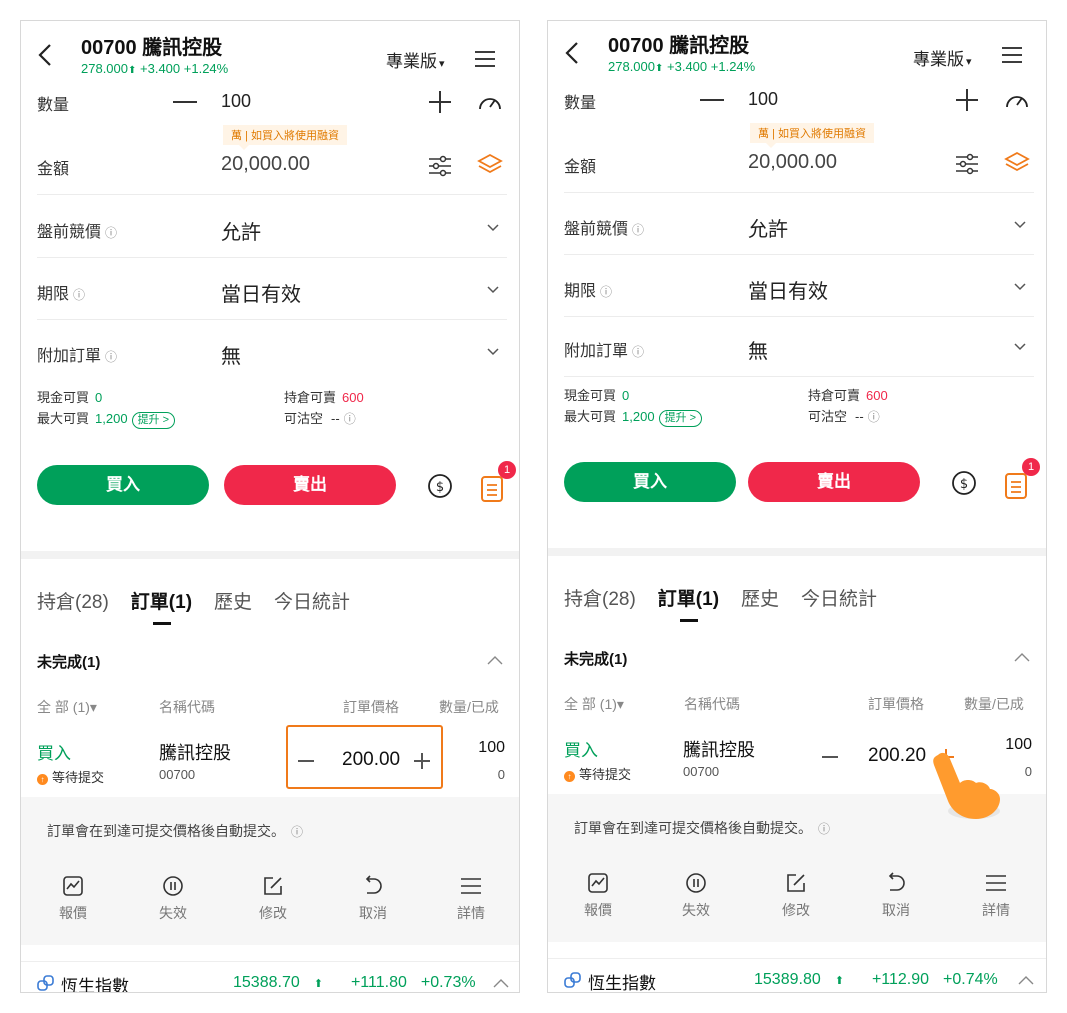  What do you see at coordinates (596, 659) in the screenshot?
I see `pending-section-title: 未完成(1)` at bounding box center [596, 659].